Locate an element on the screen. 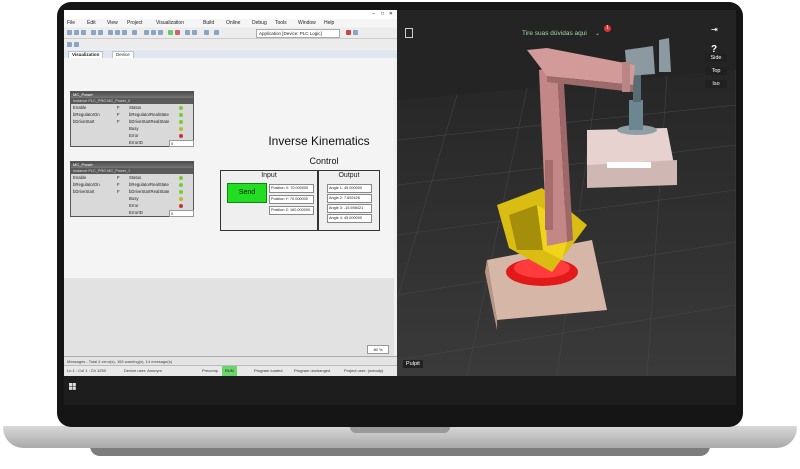  position-z-field: Position Z: 160.000000 is located at coordinates (291, 210).